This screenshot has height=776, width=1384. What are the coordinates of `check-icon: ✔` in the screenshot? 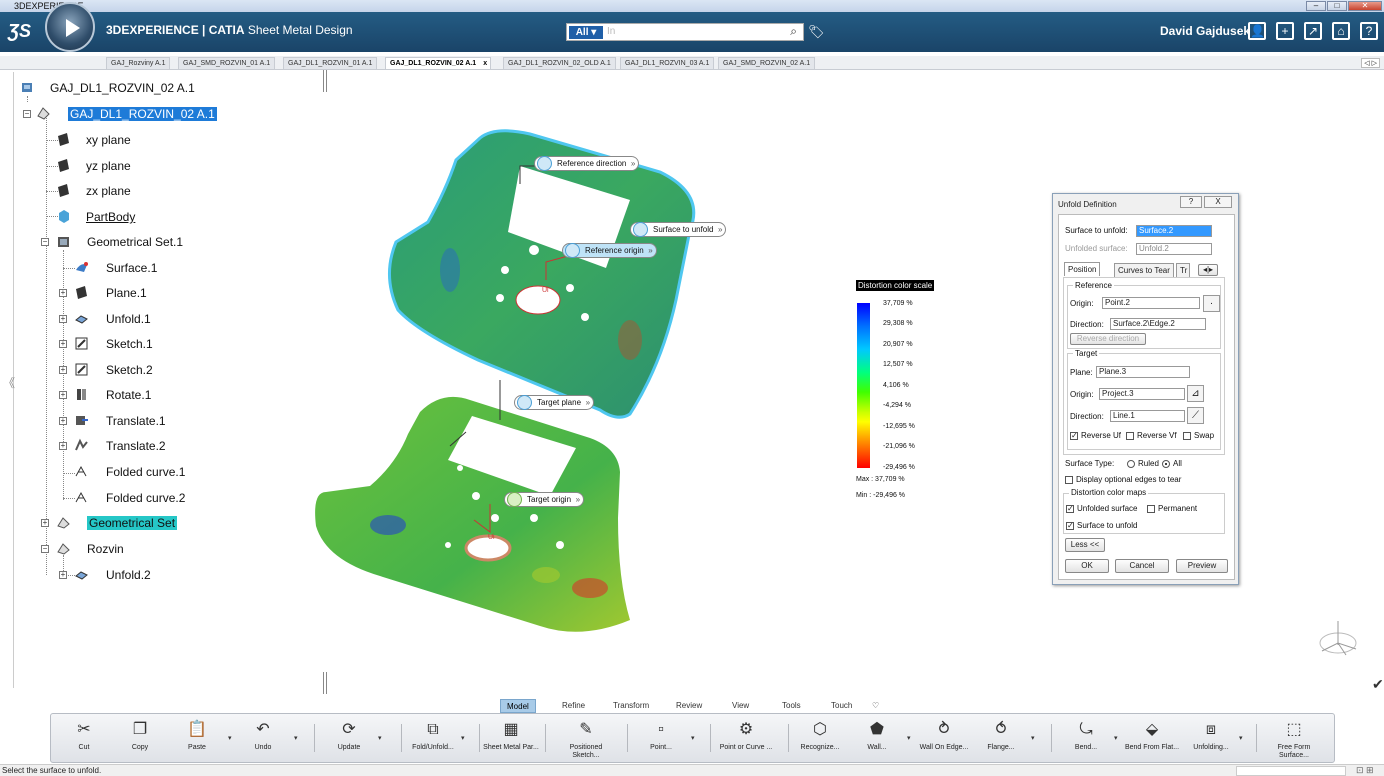 It's located at (1378, 684).